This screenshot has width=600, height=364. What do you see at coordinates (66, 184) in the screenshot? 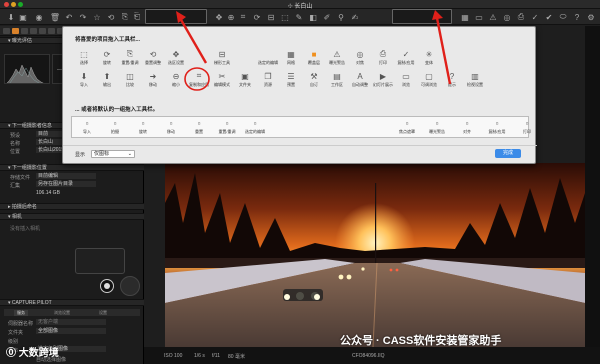
I see `archive-select: 另存在图片目录` at bounding box center [66, 184].